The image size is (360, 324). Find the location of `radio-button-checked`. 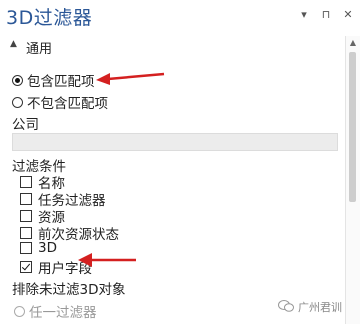

radio-button-checked is located at coordinates (17, 80).